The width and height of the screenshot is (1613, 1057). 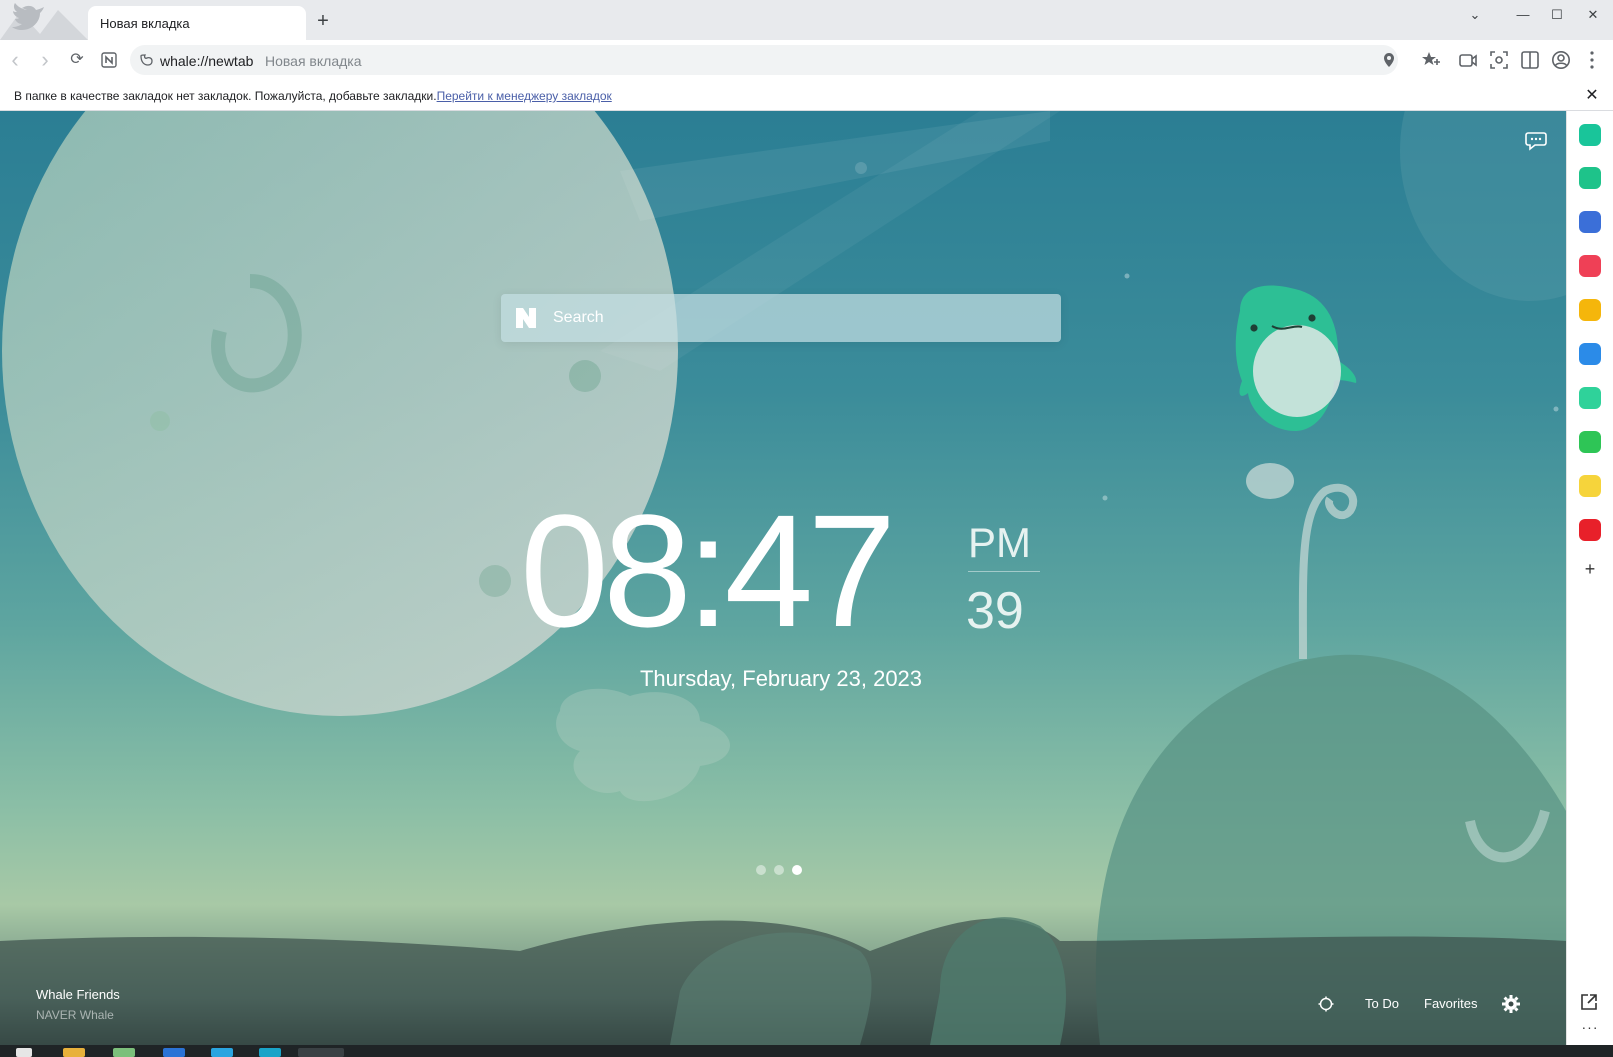 I want to click on word-icon, so click(x=174, y=1052).